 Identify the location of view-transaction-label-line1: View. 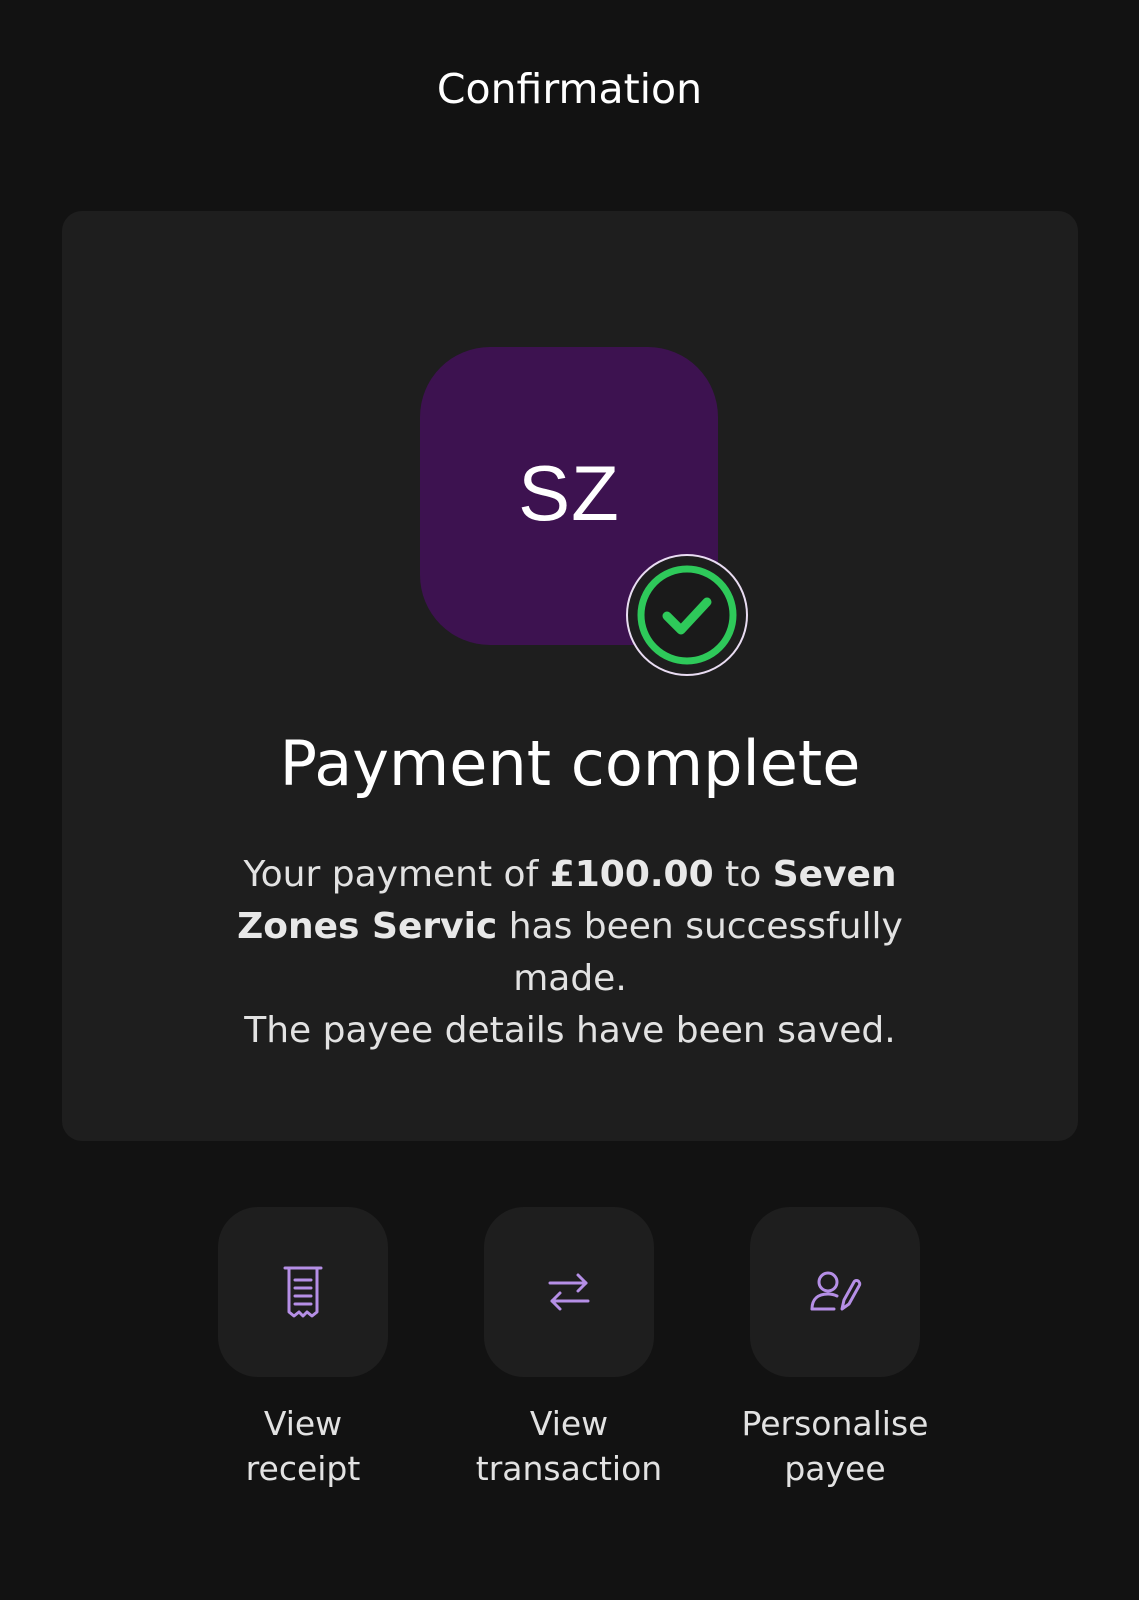
(569, 1423).